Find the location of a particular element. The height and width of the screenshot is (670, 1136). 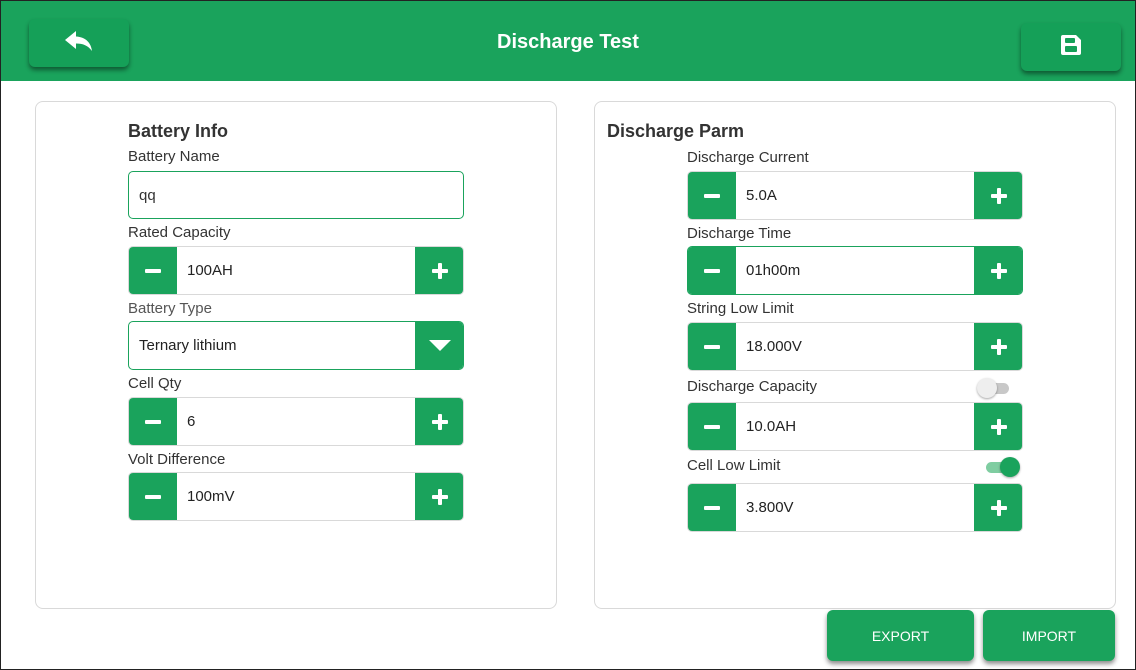

cell-low-limit-toggle is located at coordinates (1002, 467).